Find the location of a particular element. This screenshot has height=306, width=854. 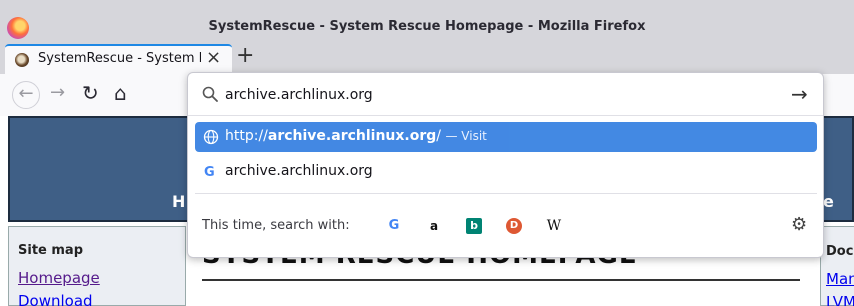

gear-icon: ⚙ is located at coordinates (799, 225).